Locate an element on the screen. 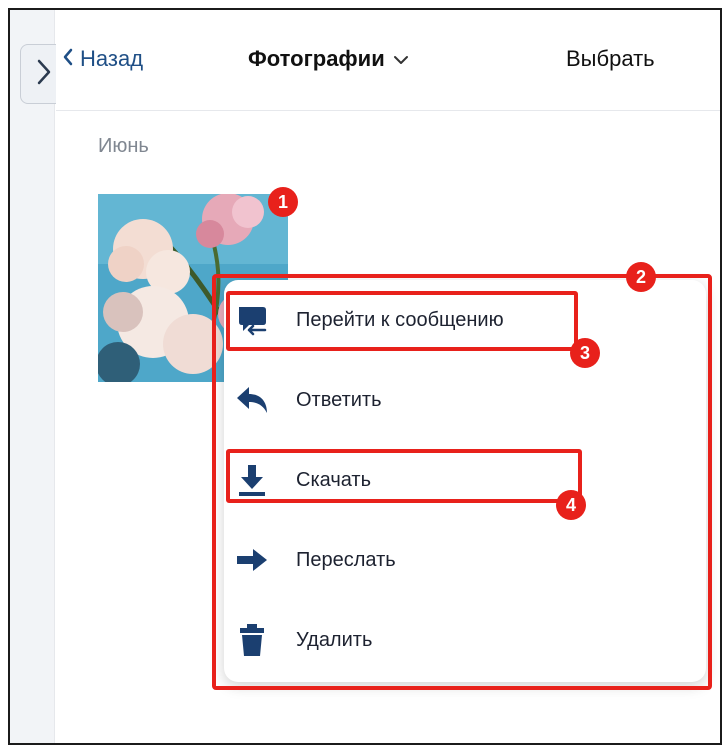  trash-icon is located at coordinates (252, 640).